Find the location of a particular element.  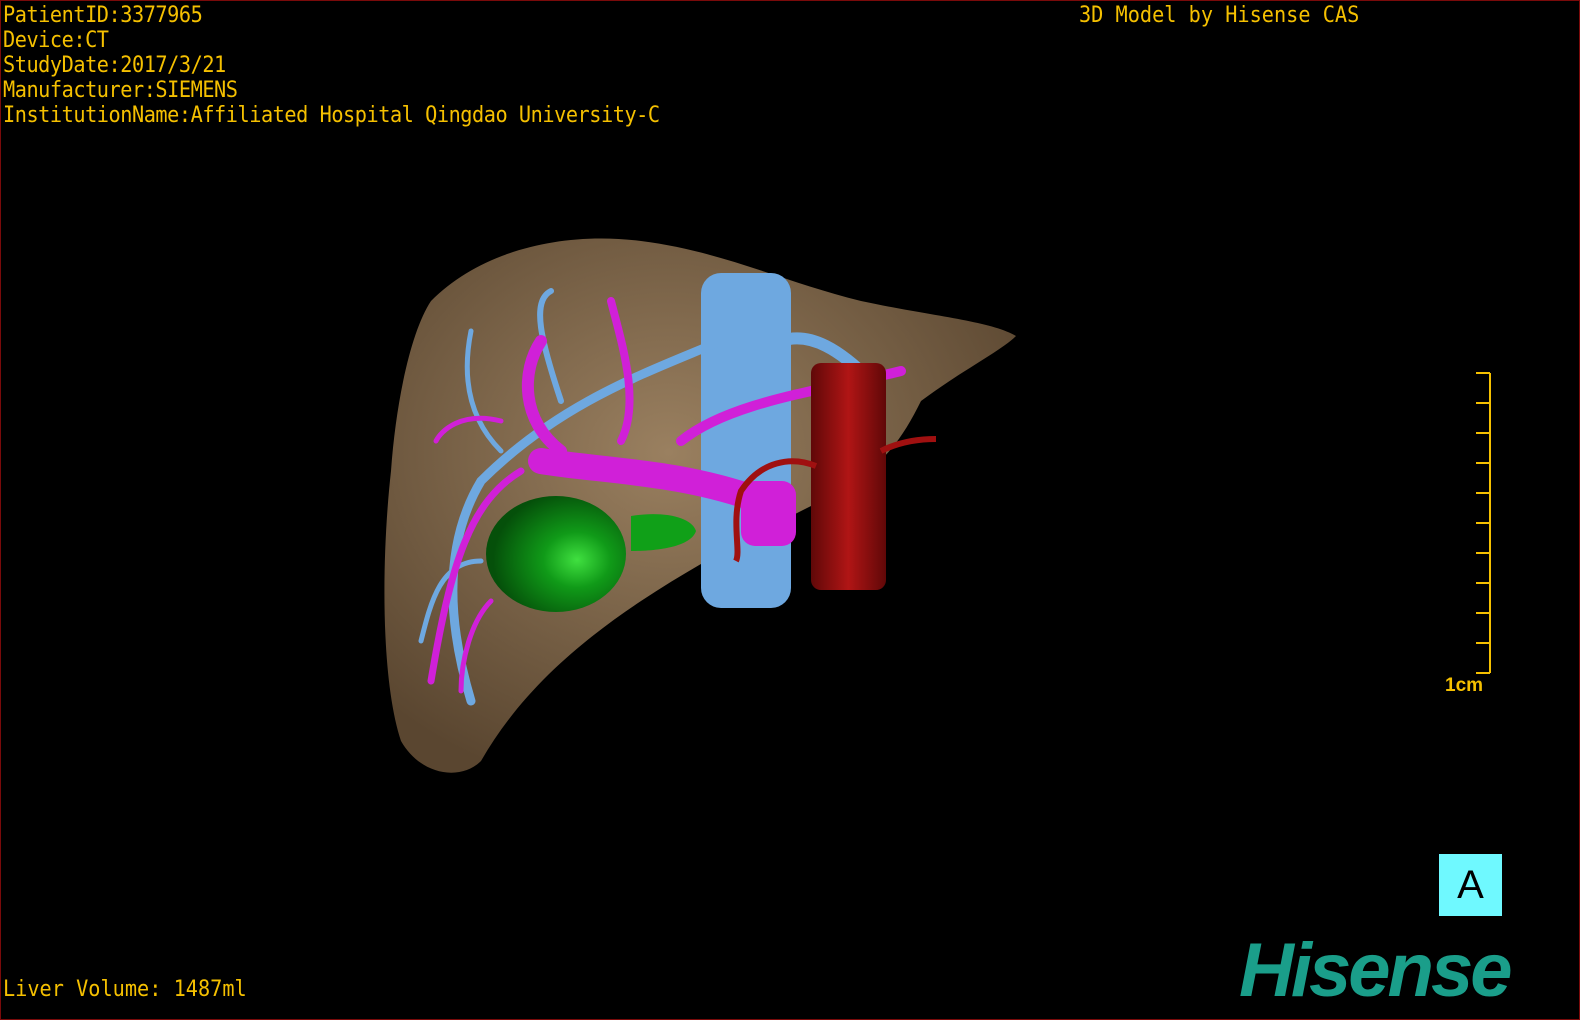

portal-vein-trunk is located at coordinates (768, 513).